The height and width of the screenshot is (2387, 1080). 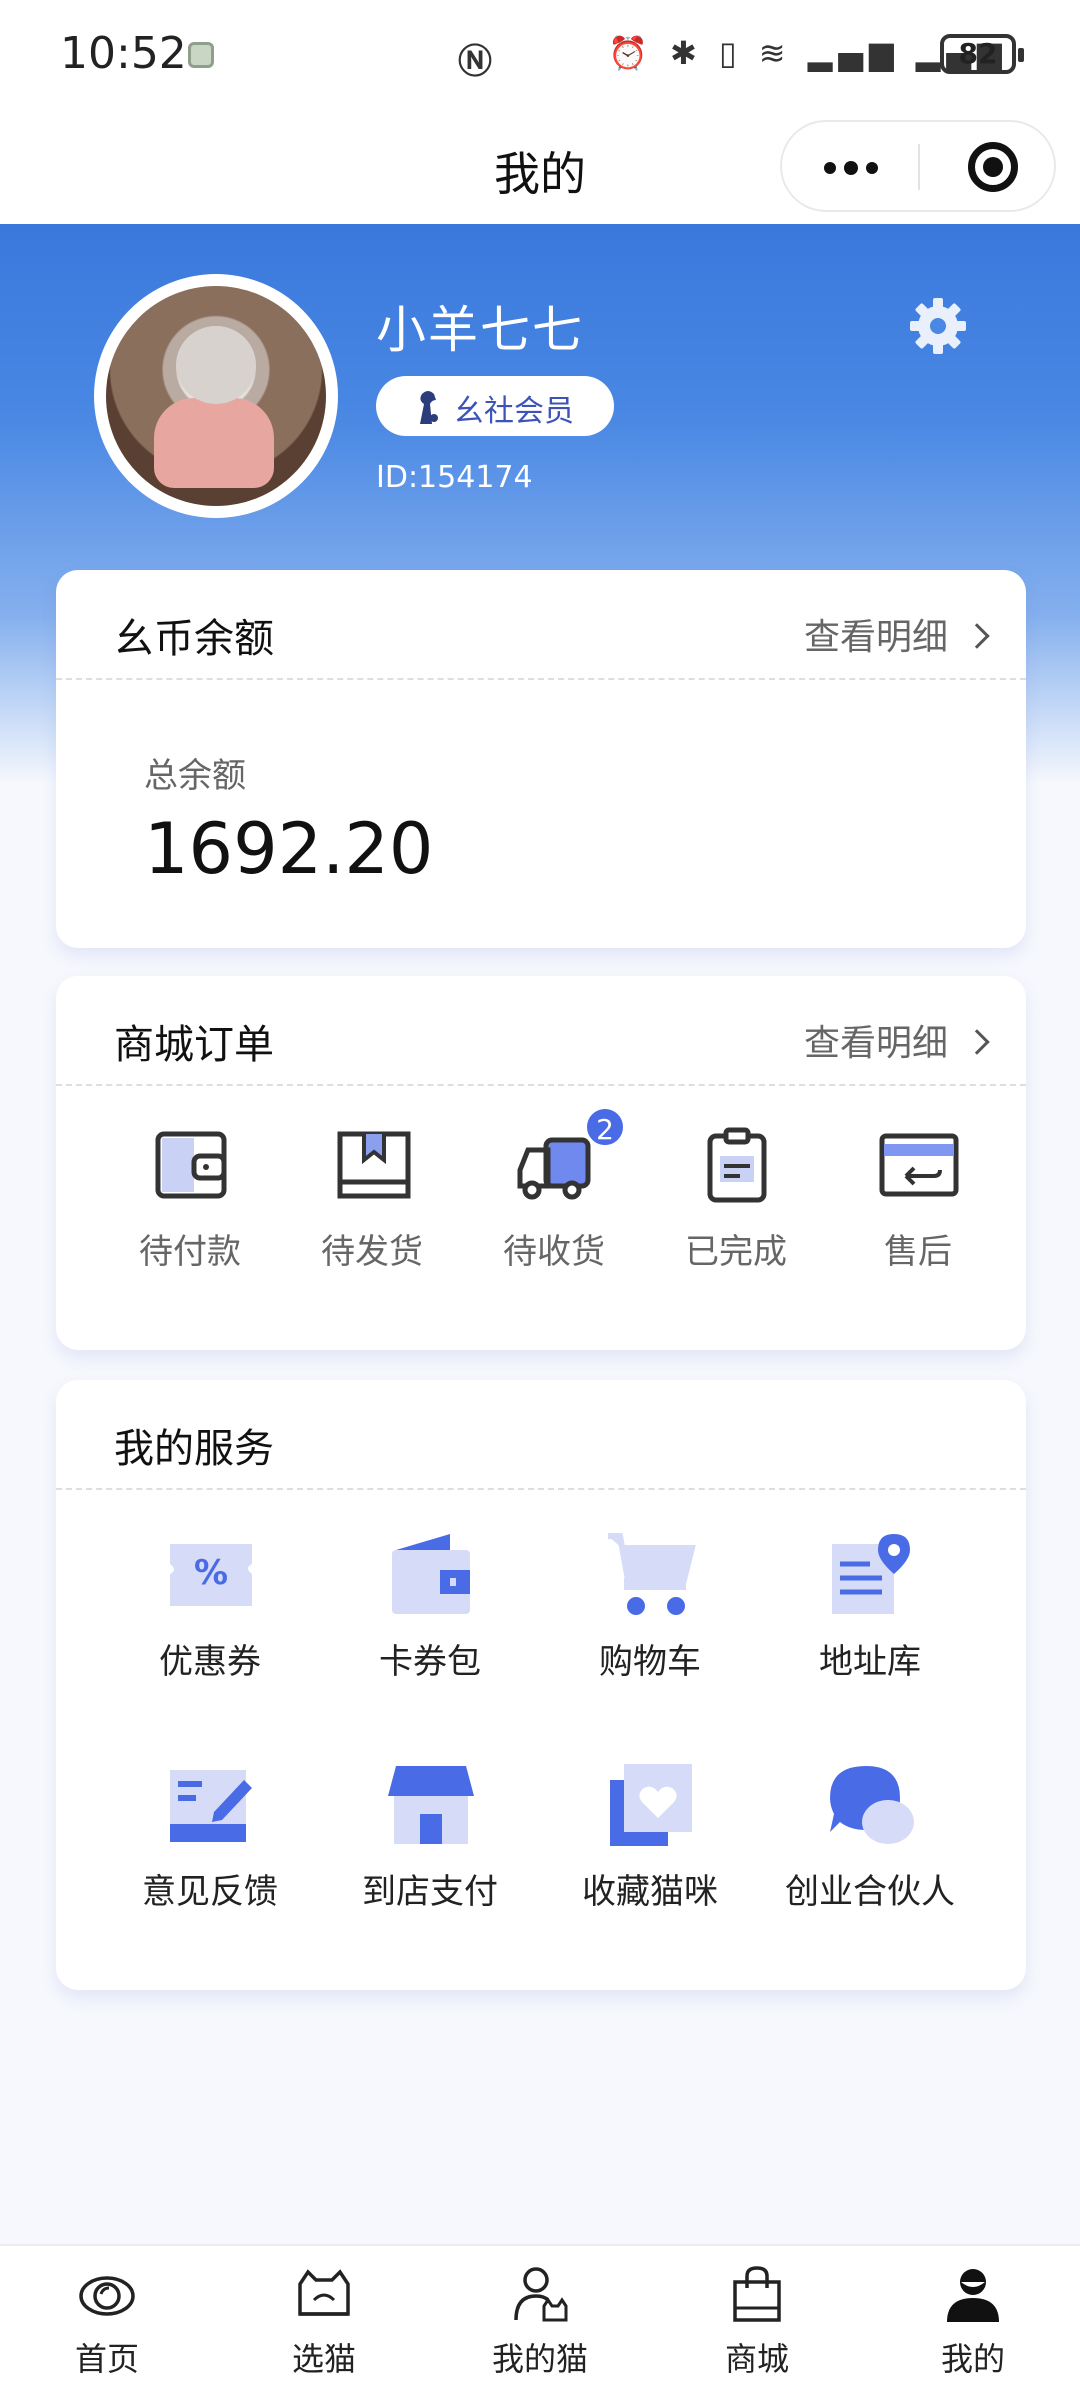 What do you see at coordinates (540, 2324) in the screenshot?
I see `nav-my-cats: 我的猫` at bounding box center [540, 2324].